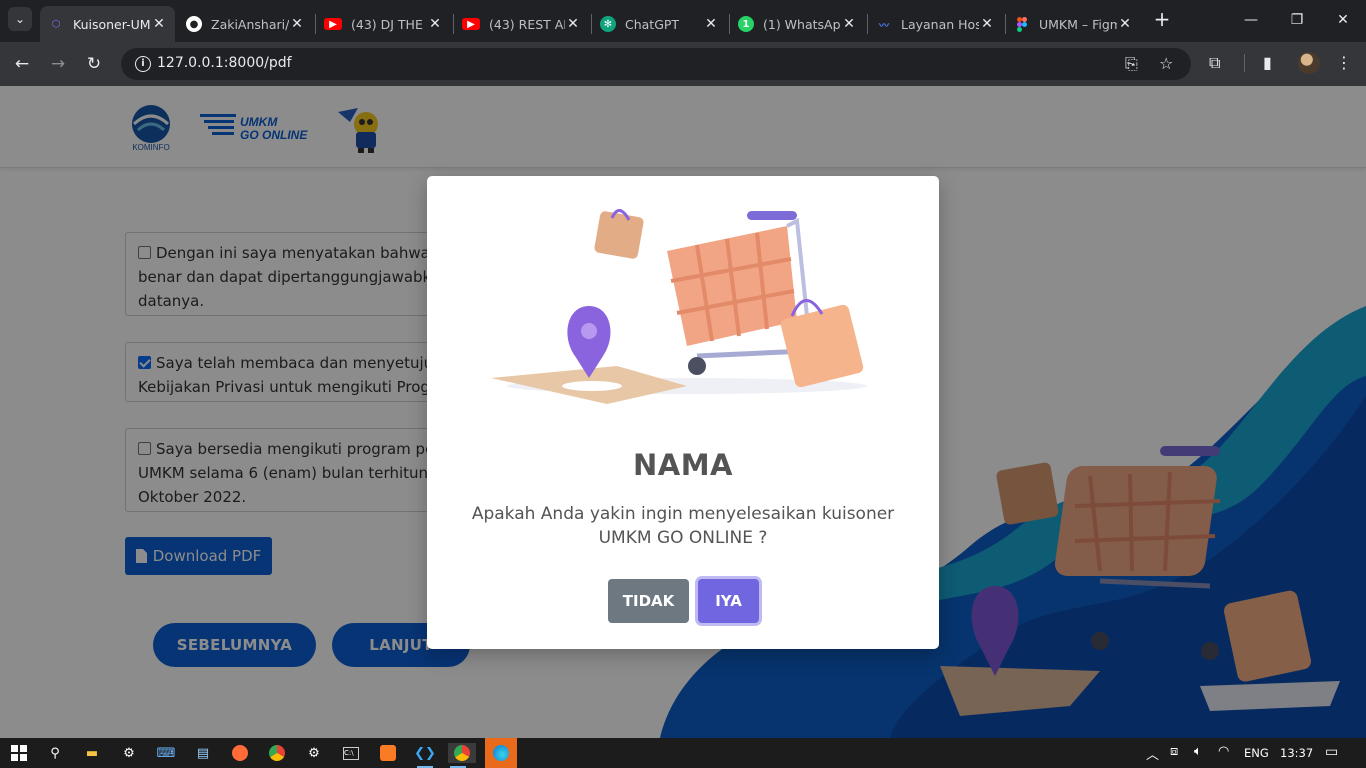  What do you see at coordinates (203, 753) in the screenshot?
I see `notepad-icon: ▤` at bounding box center [203, 753].